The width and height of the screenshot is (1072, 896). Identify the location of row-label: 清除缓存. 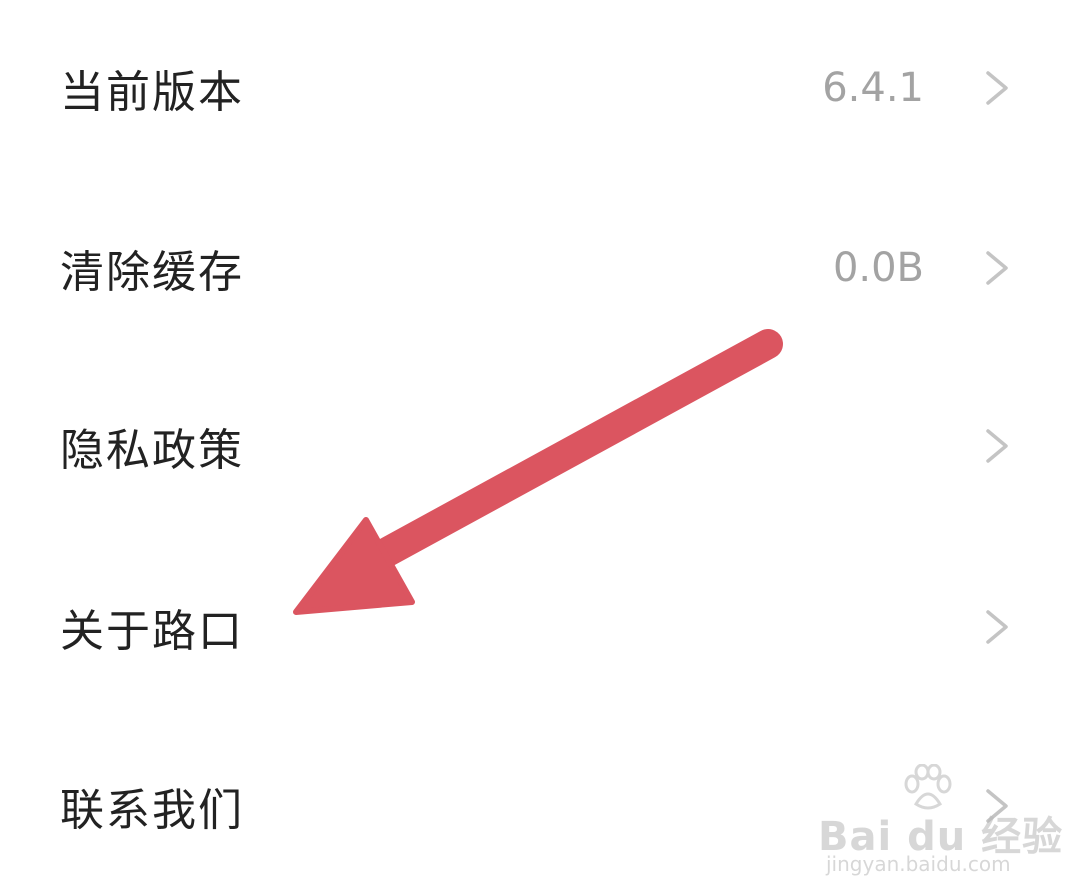
(152, 272).